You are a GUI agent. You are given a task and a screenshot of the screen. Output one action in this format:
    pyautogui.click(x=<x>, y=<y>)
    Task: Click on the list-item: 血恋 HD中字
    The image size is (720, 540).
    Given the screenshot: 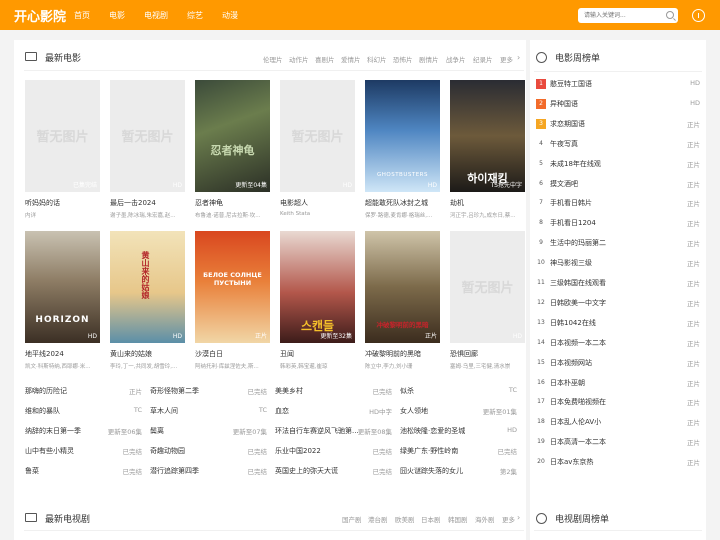 What is the action you would take?
    pyautogui.click(x=333, y=411)
    